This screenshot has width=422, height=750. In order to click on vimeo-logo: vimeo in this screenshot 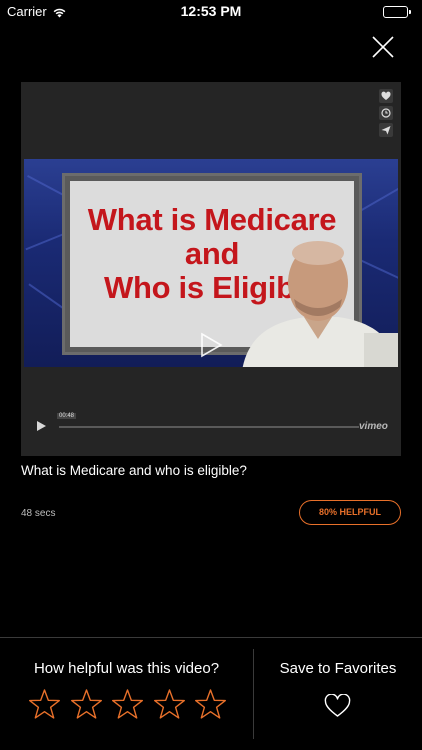, I will do `click(373, 426)`.